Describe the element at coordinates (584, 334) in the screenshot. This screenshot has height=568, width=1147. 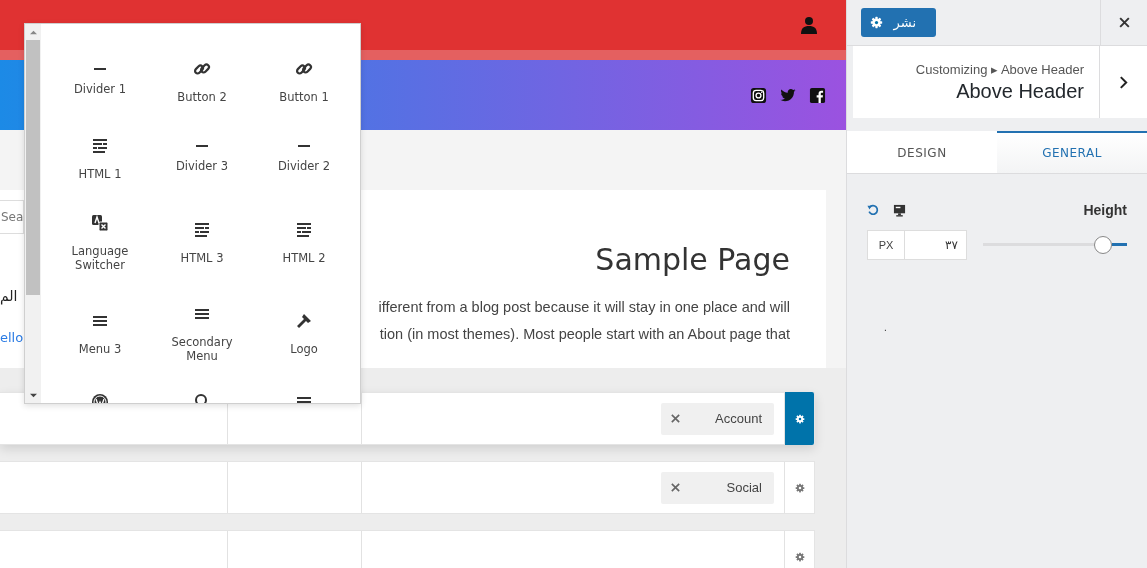
I see `paragraph-line: tion (in most themes). Most people start with an About page that` at that location.